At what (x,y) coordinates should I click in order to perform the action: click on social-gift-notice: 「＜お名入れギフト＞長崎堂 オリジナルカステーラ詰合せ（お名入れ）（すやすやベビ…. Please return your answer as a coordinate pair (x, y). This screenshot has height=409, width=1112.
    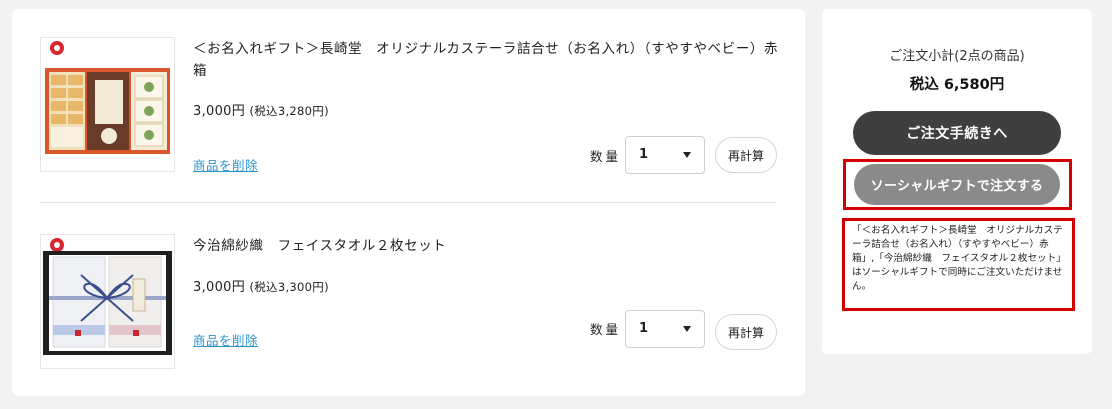
    Looking at the image, I should click on (959, 258).